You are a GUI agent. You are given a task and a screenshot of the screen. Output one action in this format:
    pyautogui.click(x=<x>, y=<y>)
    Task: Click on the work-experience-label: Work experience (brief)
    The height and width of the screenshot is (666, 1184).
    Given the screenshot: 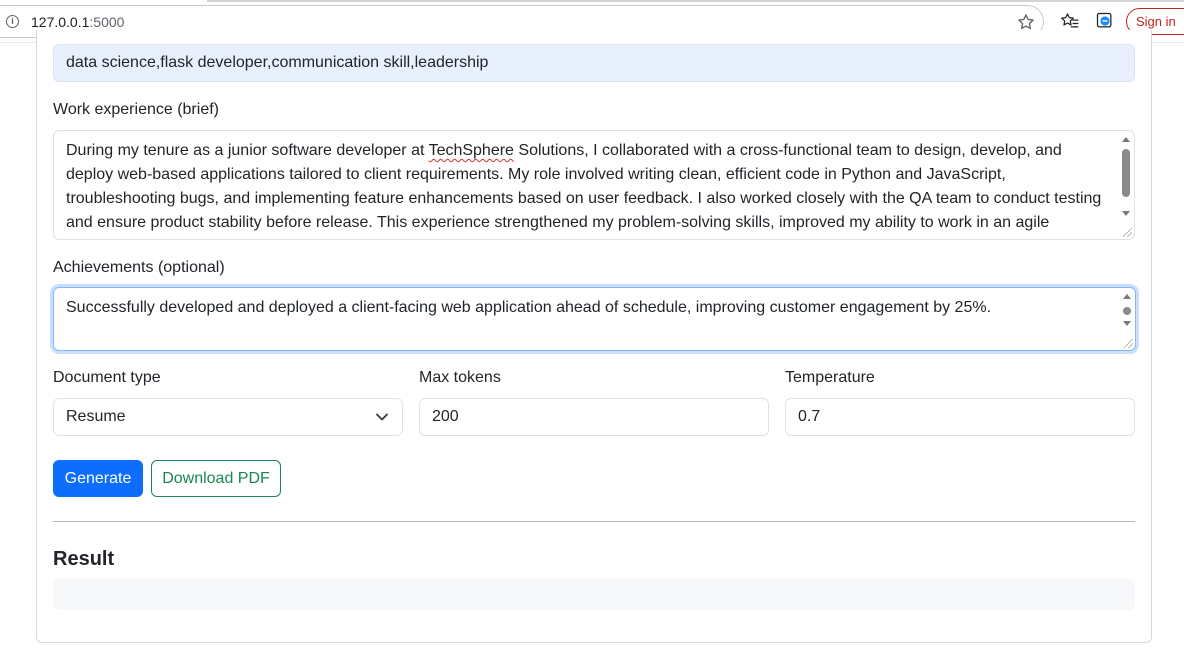 What is the action you would take?
    pyautogui.click(x=136, y=109)
    